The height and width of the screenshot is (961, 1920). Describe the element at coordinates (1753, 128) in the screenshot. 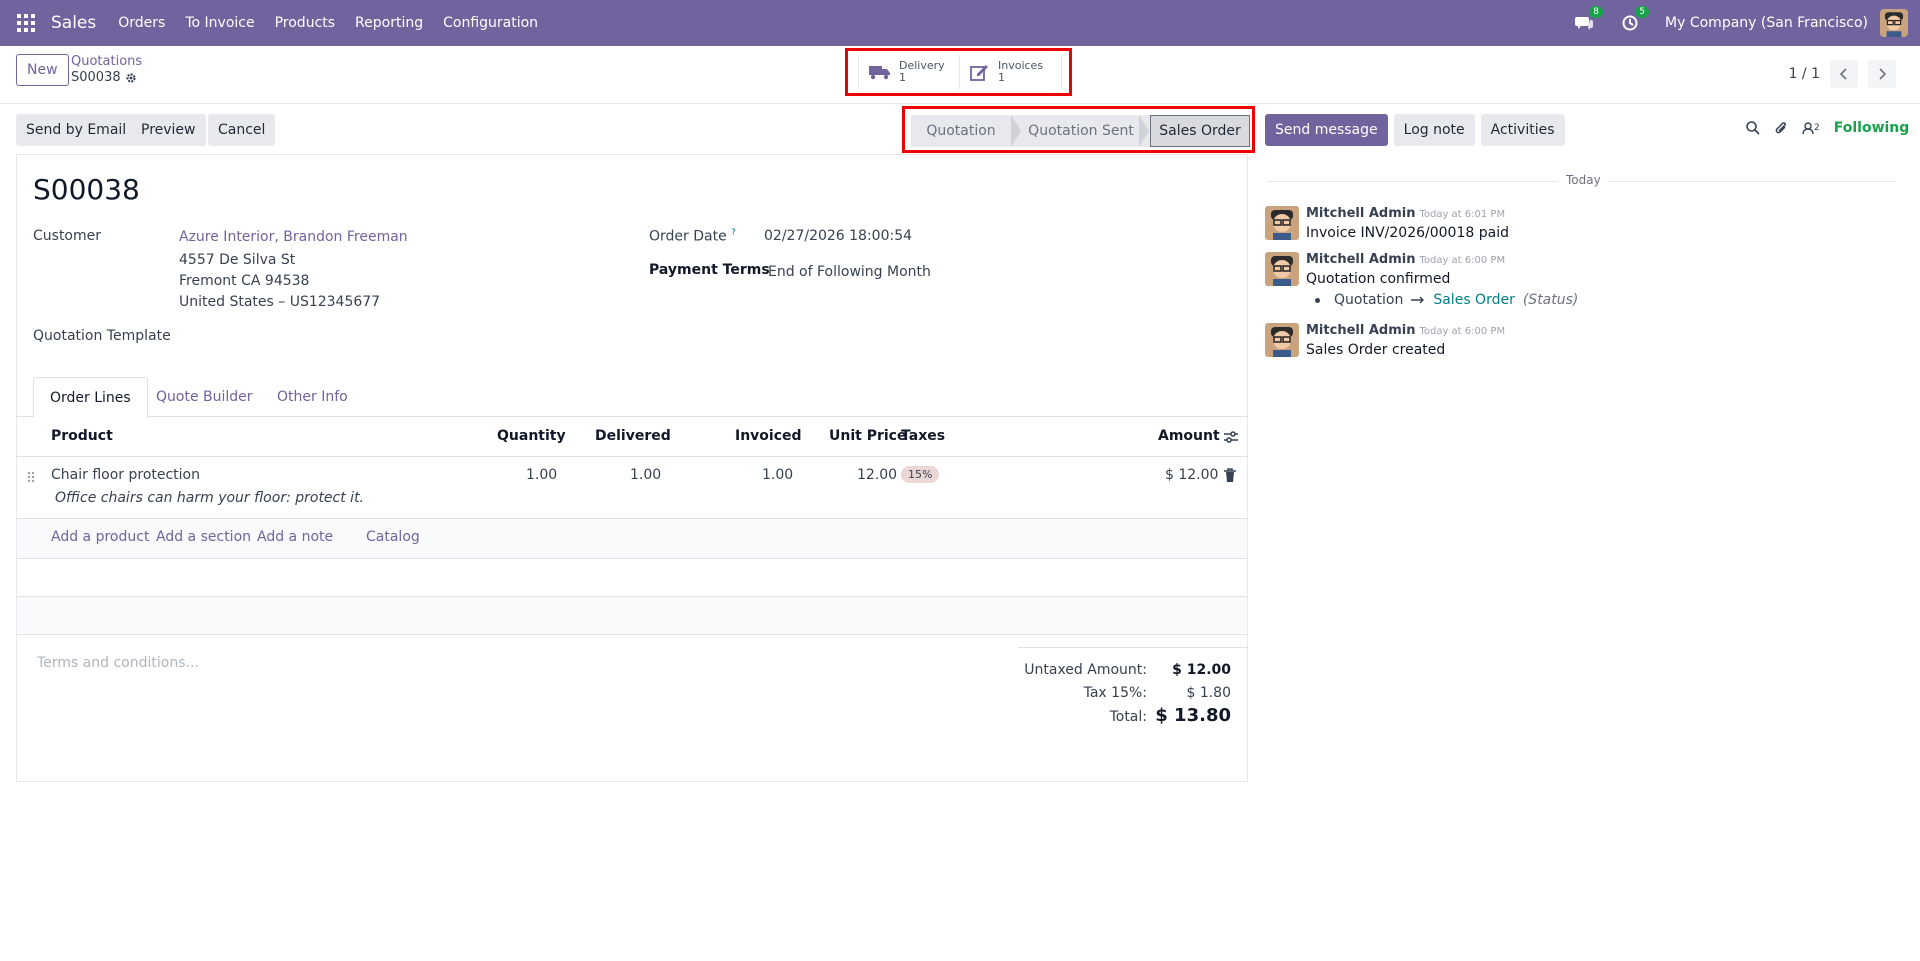

I see `search-icon` at that location.